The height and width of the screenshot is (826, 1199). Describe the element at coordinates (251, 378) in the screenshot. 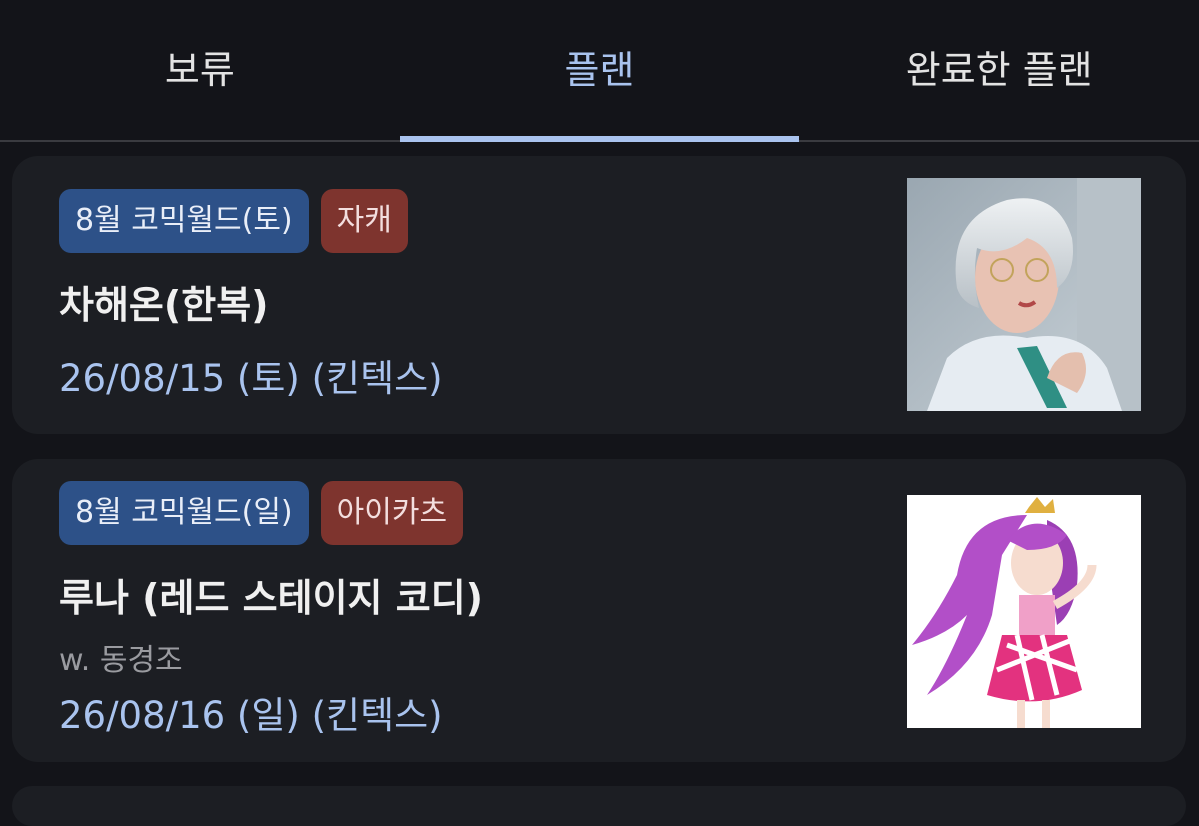

I see `plan-date: 26/08/15 (토) (킨텍스)` at that location.